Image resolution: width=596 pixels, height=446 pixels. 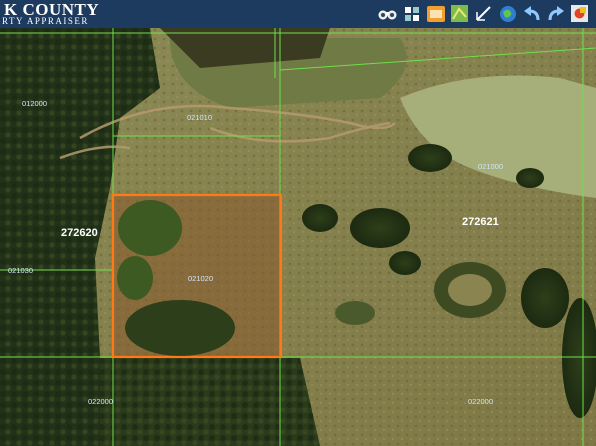 I want to click on parcel-id-272620: 272620, so click(x=79, y=233).